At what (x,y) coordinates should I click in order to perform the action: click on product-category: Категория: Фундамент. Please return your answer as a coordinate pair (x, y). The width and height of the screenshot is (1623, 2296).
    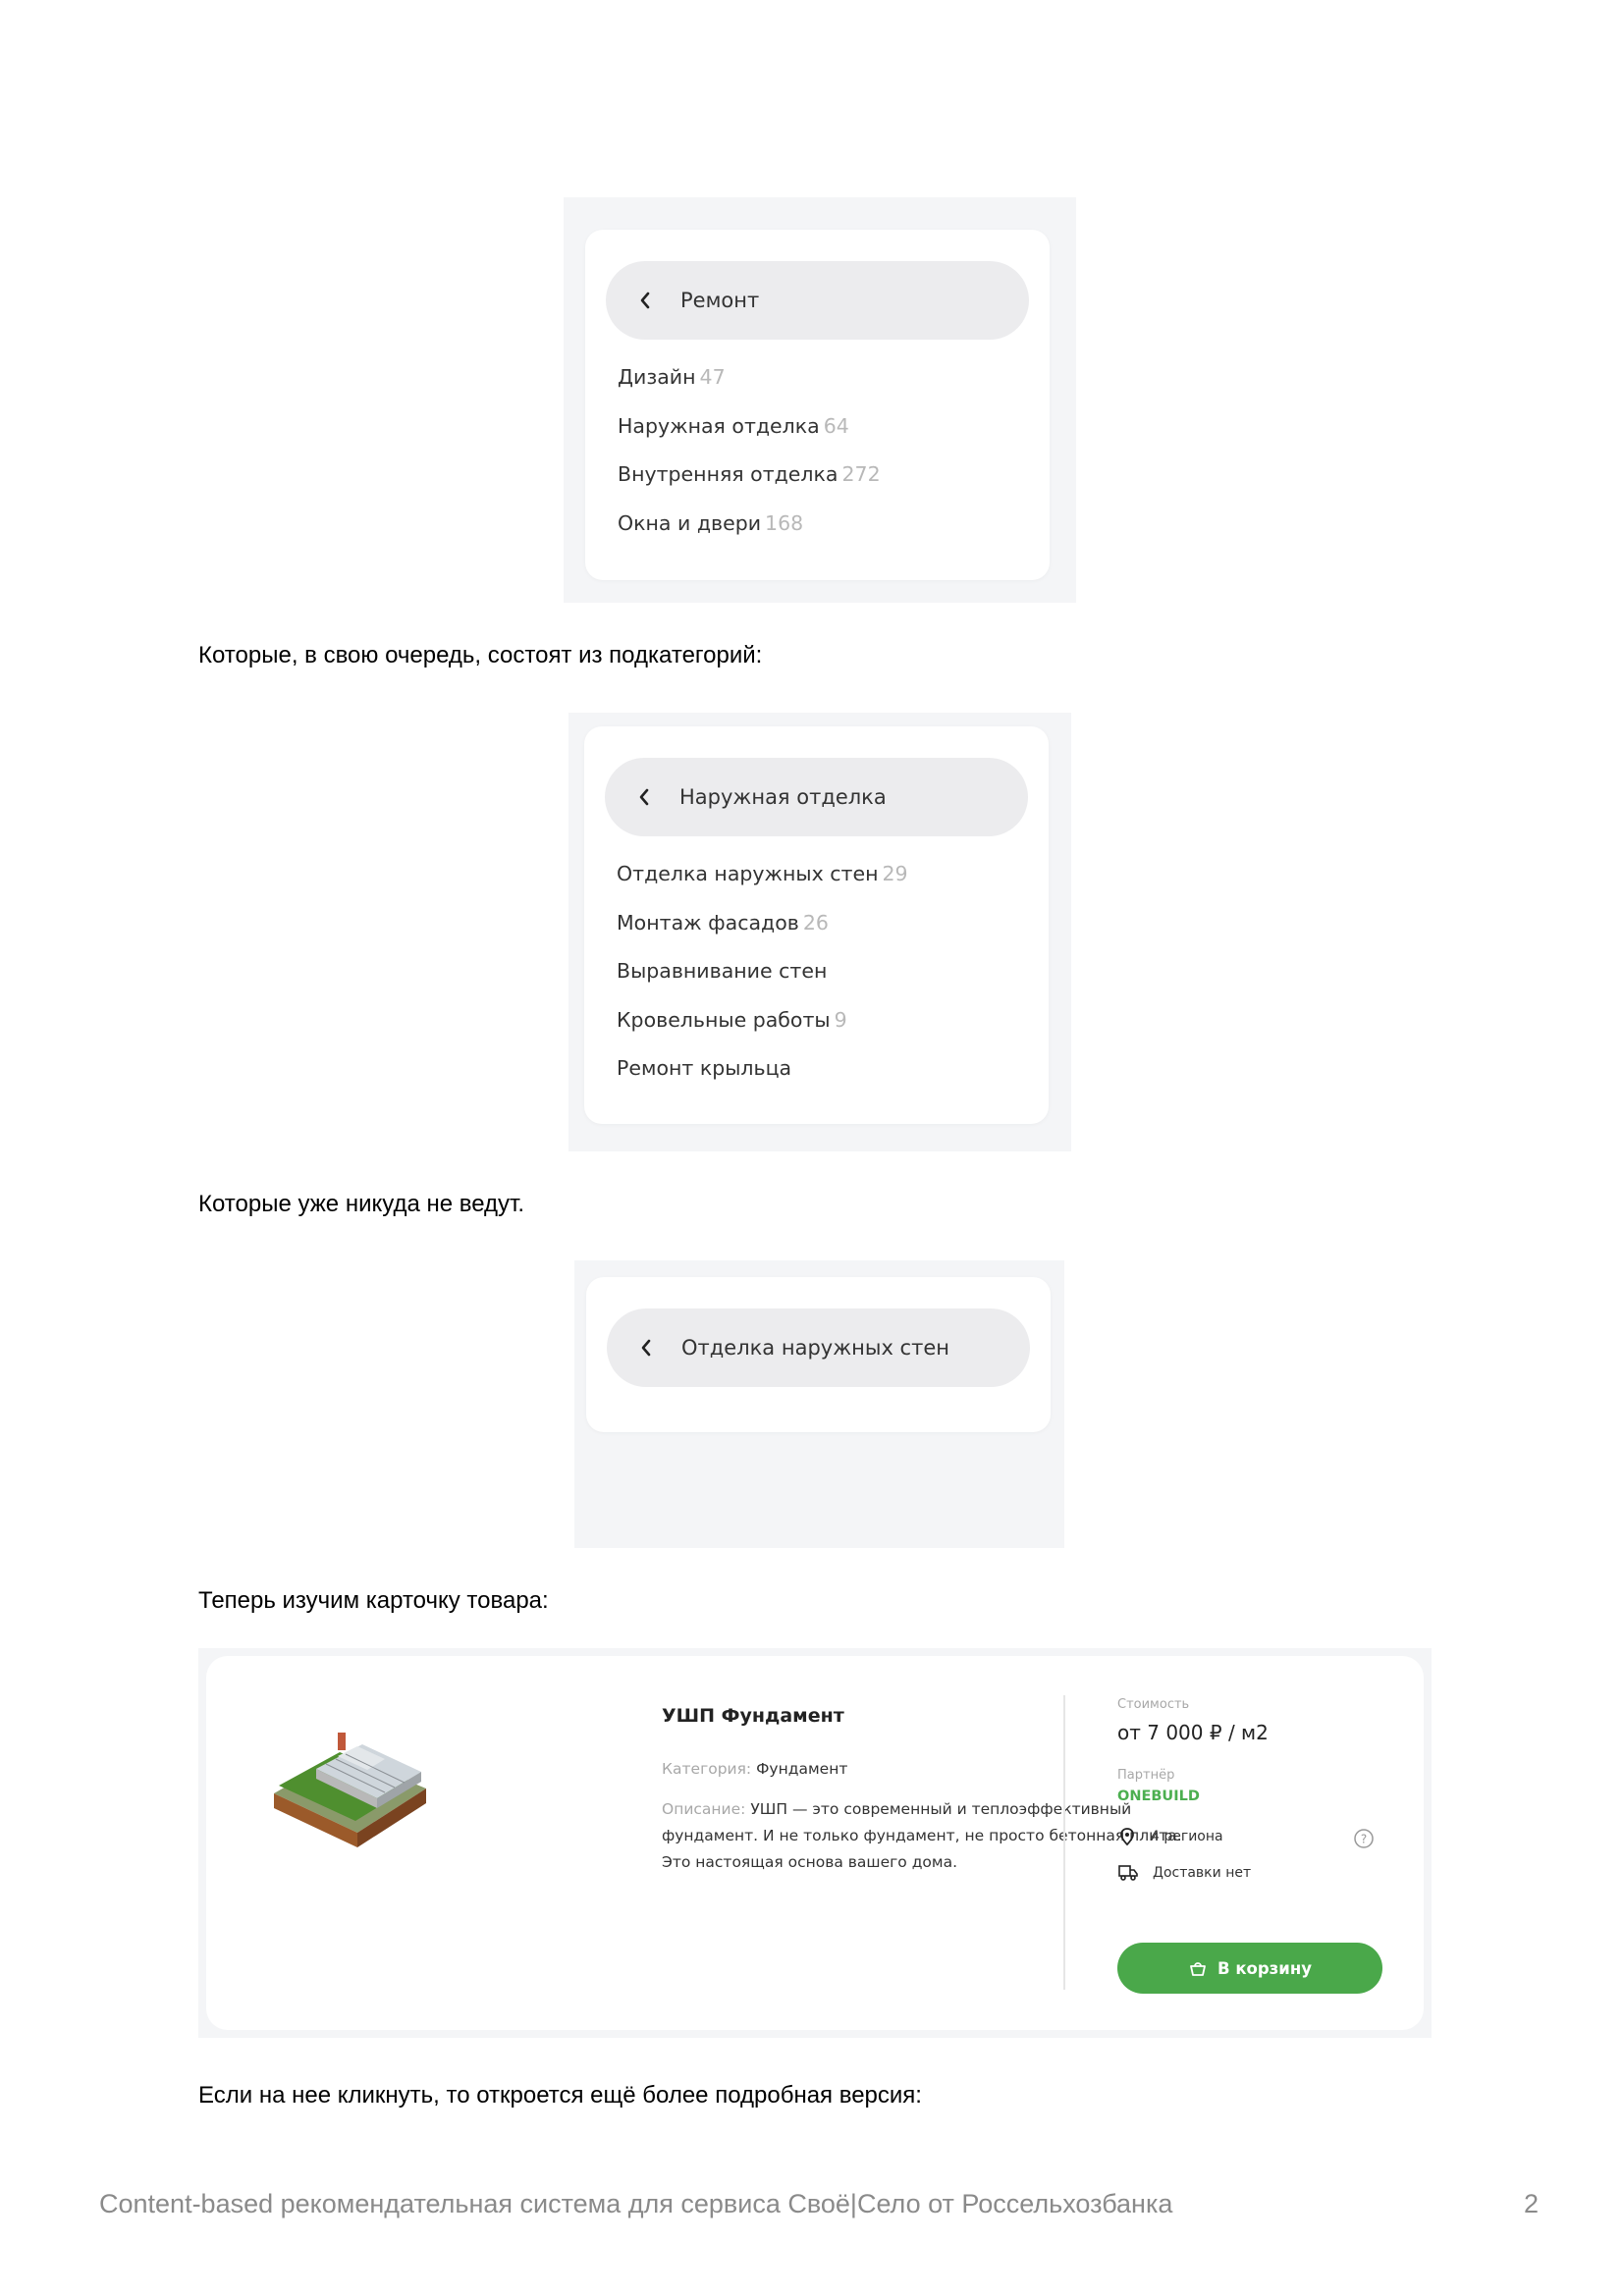
    Looking at the image, I should click on (754, 1769).